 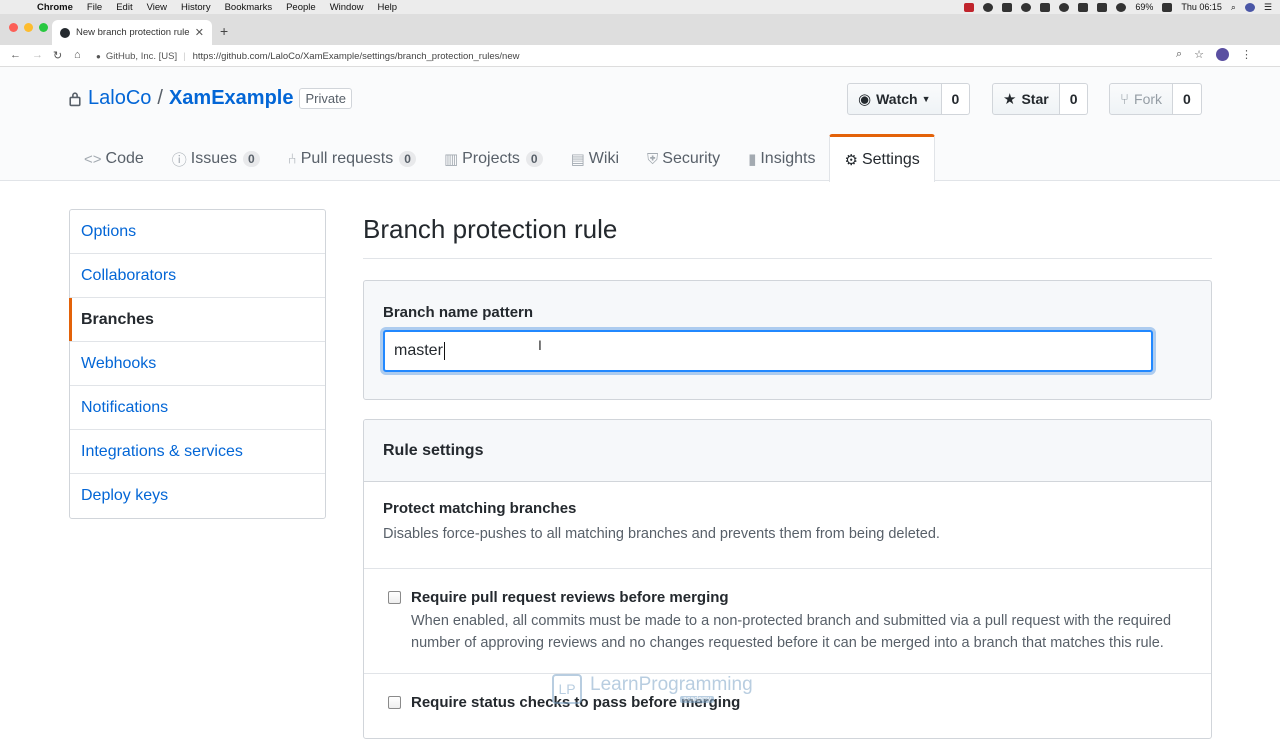 What do you see at coordinates (768, 351) in the screenshot?
I see `branch-pattern-input: master` at bounding box center [768, 351].